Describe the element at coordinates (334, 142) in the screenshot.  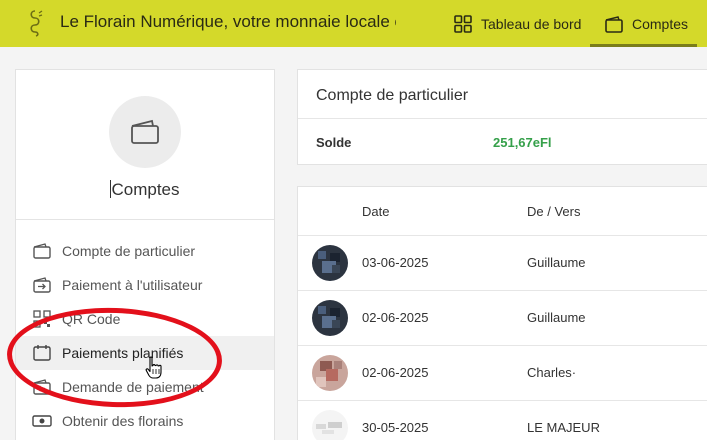
I see `balance-label: Solde` at that location.